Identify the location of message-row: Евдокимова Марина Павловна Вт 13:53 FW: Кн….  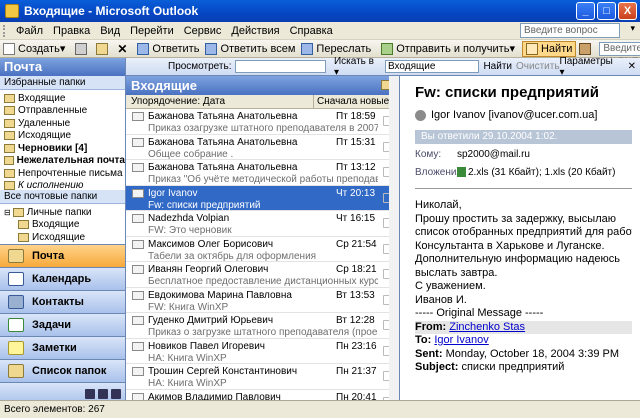
(262, 300).